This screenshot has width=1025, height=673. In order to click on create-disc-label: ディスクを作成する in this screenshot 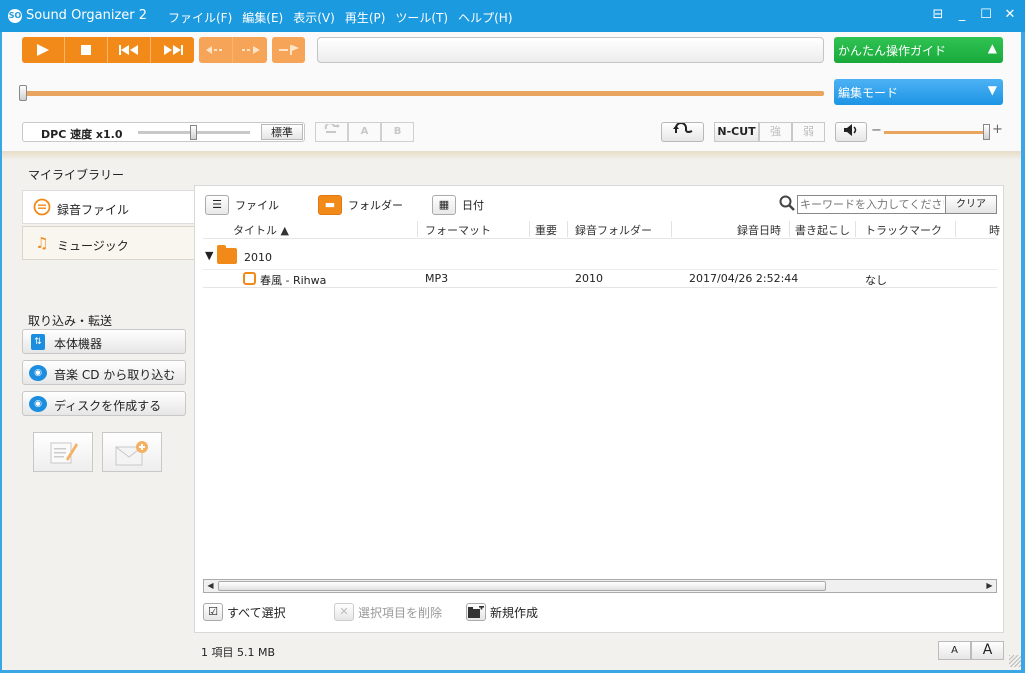, I will do `click(108, 406)`.